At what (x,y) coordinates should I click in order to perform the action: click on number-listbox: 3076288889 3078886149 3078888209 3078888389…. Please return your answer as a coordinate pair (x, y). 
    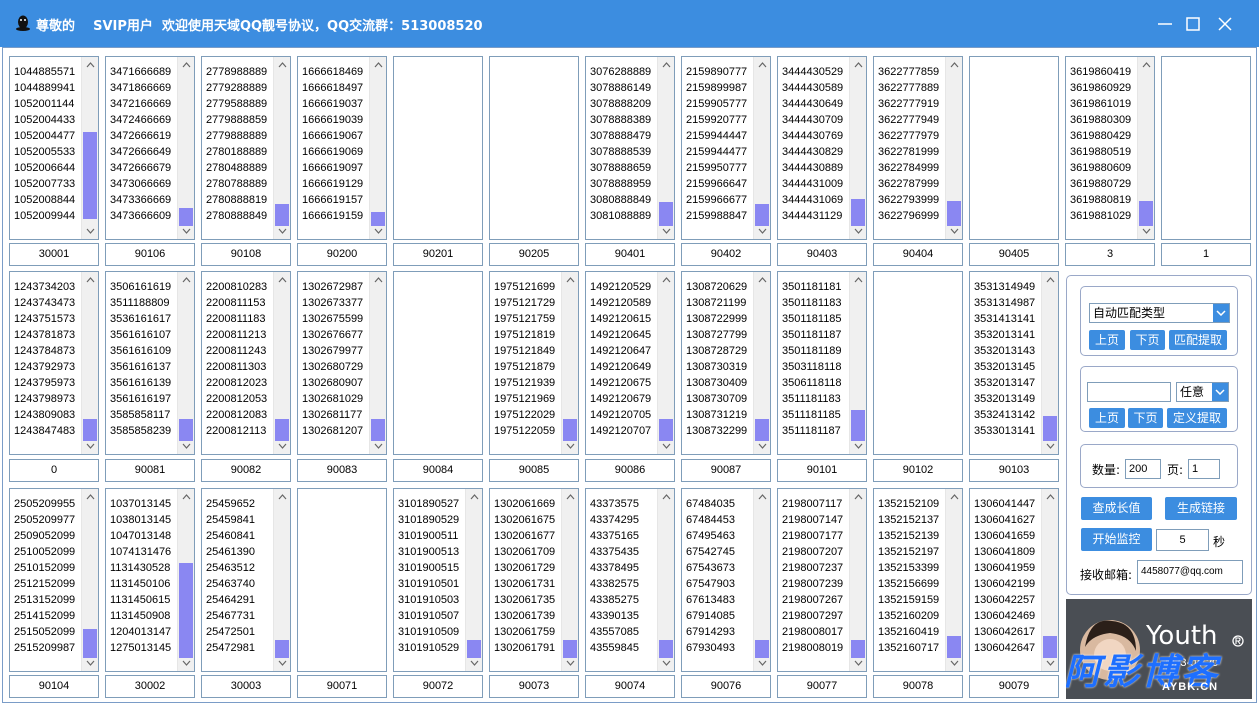
    Looking at the image, I should click on (630, 148).